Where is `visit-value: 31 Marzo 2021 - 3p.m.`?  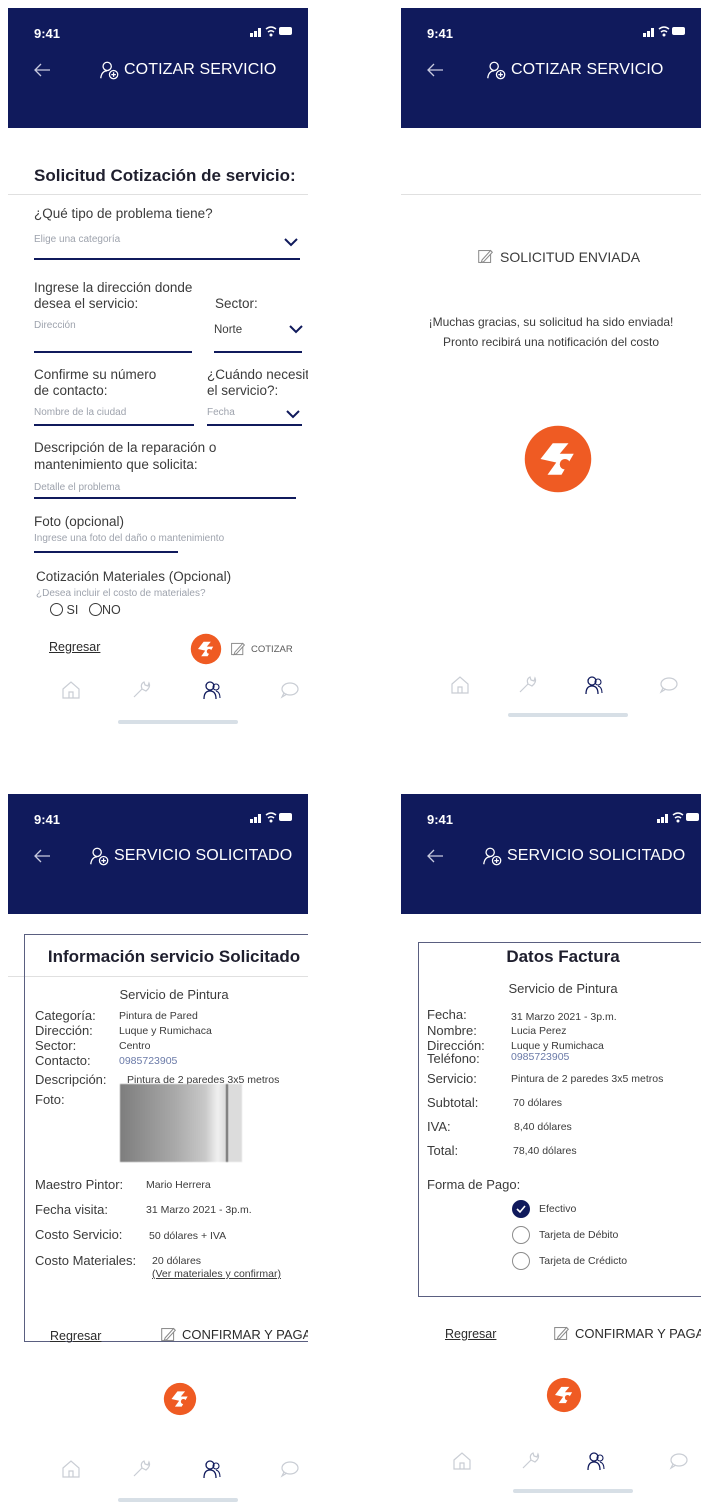 visit-value: 31 Marzo 2021 - 3p.m. is located at coordinates (199, 1210).